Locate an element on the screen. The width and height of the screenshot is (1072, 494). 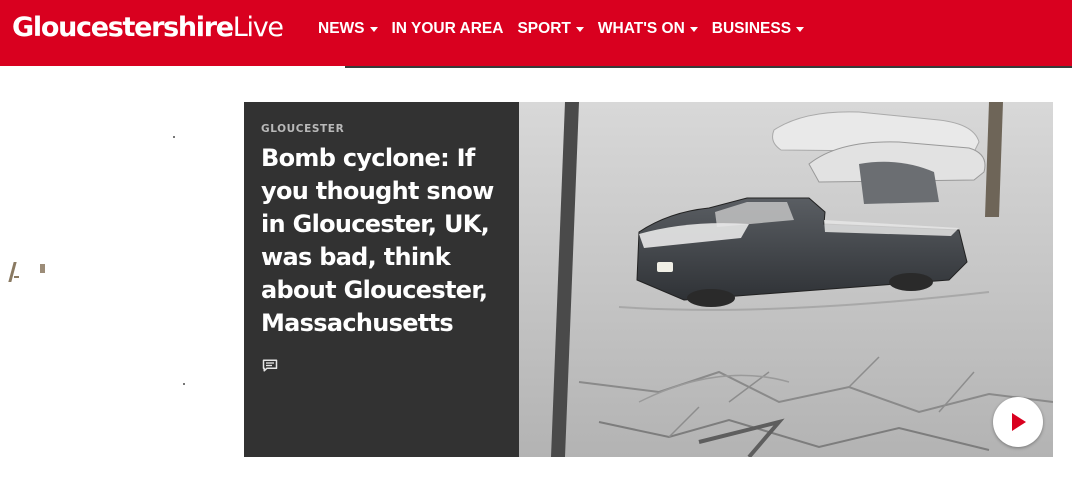
site-logo: GloucestershireLive is located at coordinates (148, 28).